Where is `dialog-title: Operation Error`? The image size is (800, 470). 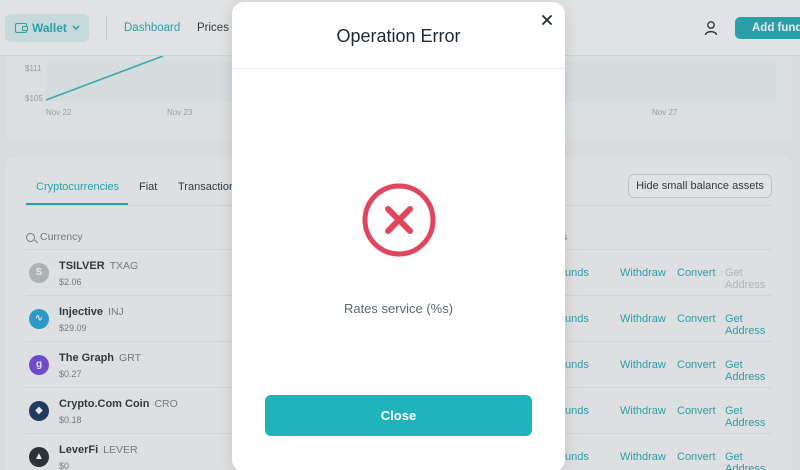 dialog-title: Operation Error is located at coordinates (398, 36).